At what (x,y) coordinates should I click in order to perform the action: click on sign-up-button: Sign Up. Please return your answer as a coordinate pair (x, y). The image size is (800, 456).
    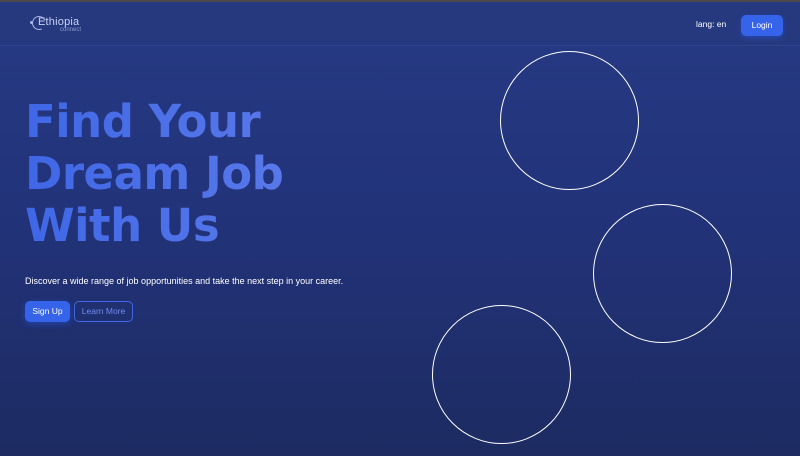
    Looking at the image, I should click on (47, 311).